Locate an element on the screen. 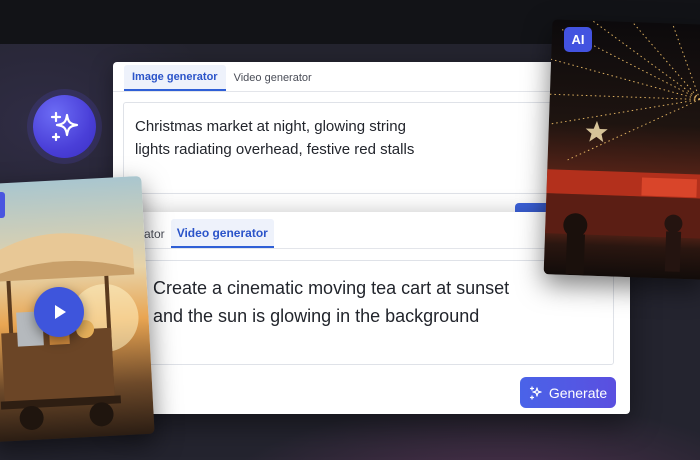  christmas-market-photo is located at coordinates (621, 149).